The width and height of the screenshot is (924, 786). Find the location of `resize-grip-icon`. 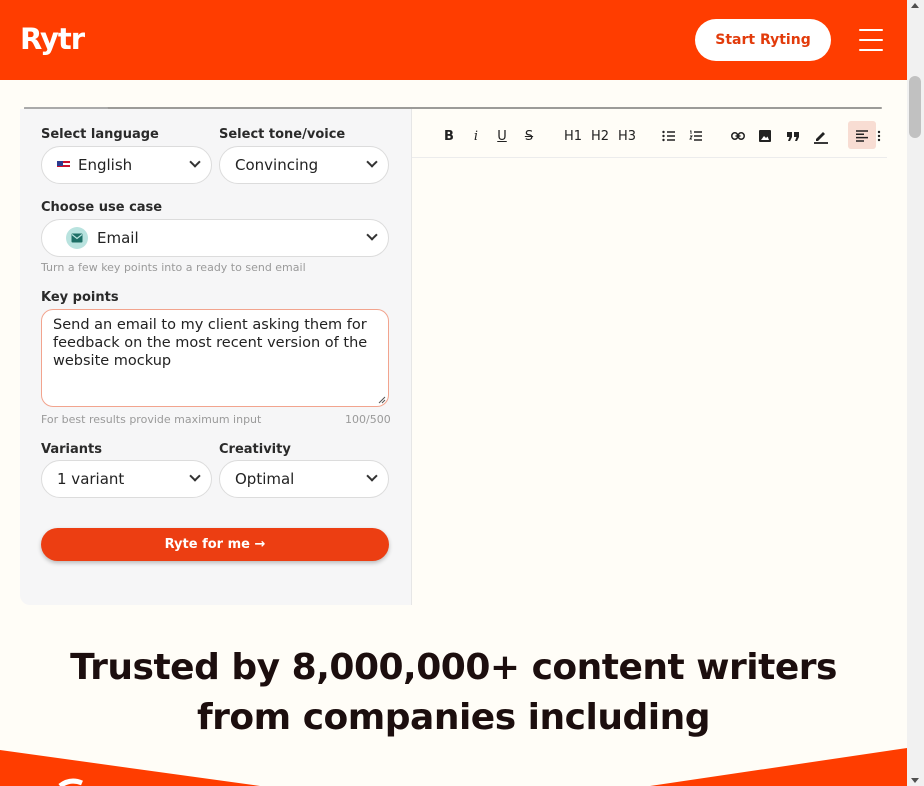

resize-grip-icon is located at coordinates (382, 400).